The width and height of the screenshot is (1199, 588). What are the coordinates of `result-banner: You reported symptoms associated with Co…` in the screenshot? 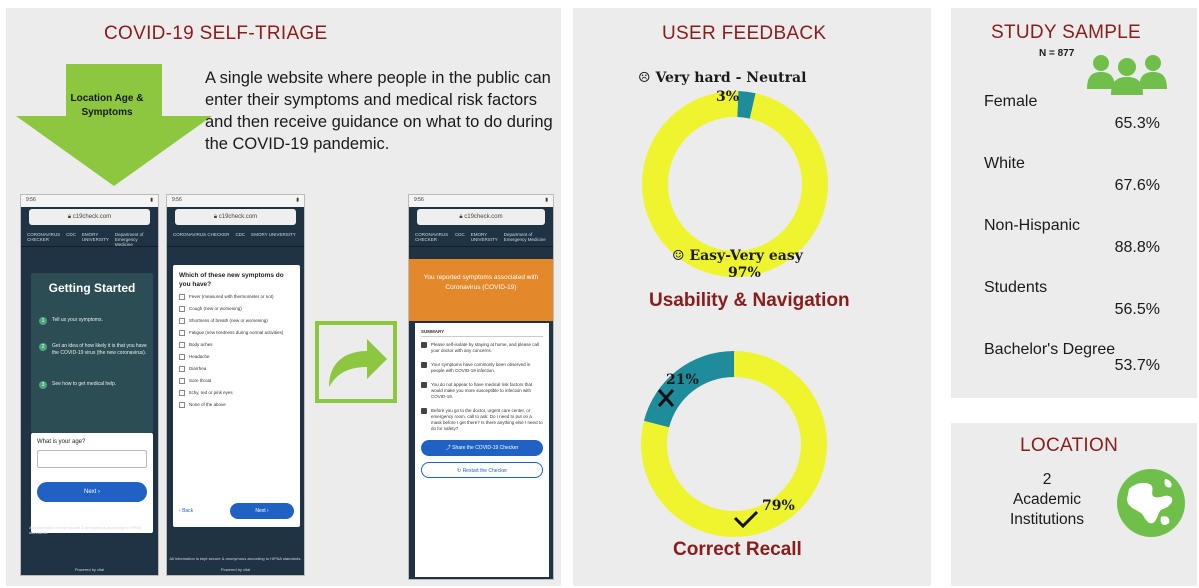 It's located at (481, 290).